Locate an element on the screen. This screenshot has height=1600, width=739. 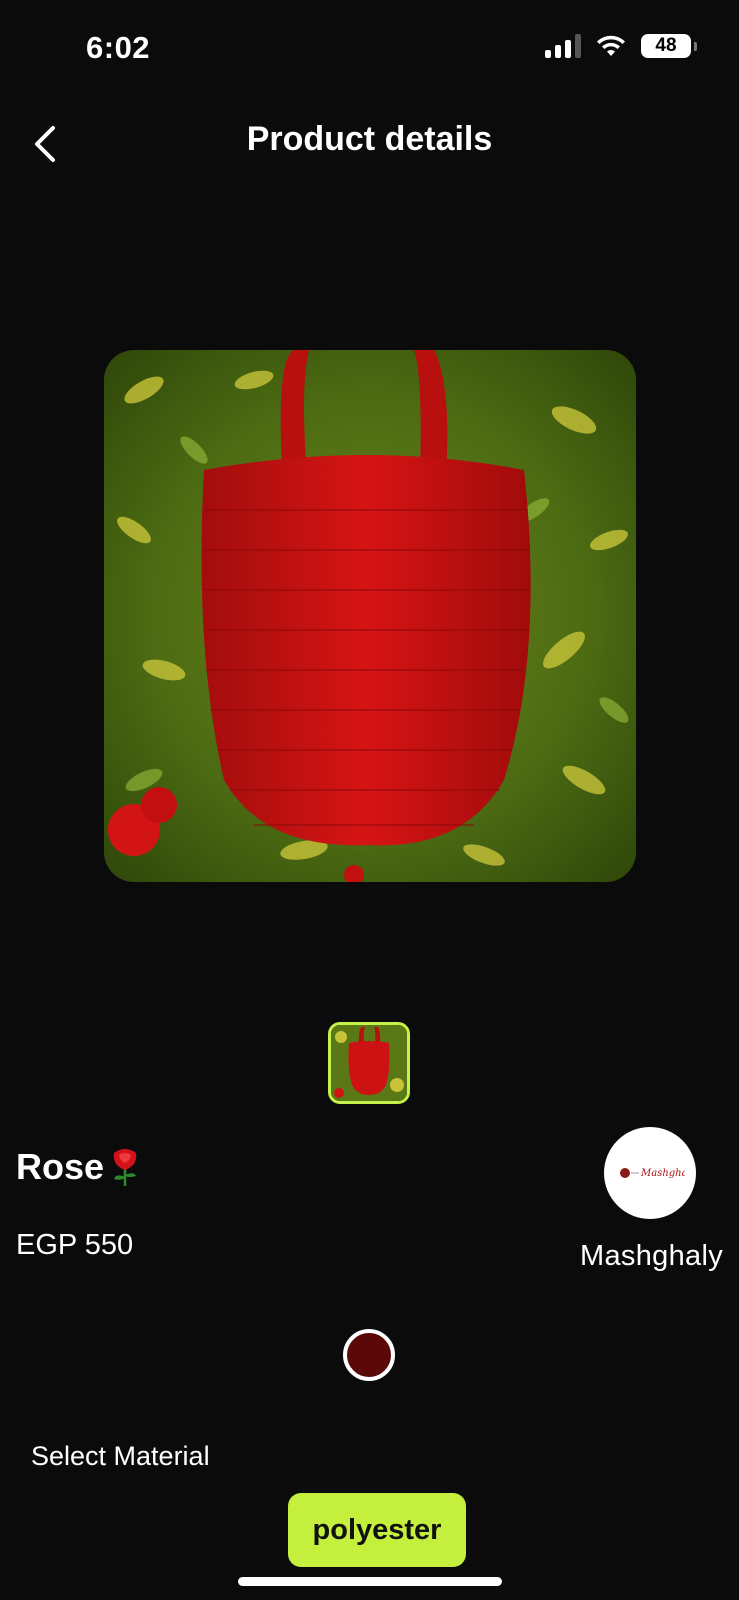
page-title: Product details is located at coordinates (369, 139).